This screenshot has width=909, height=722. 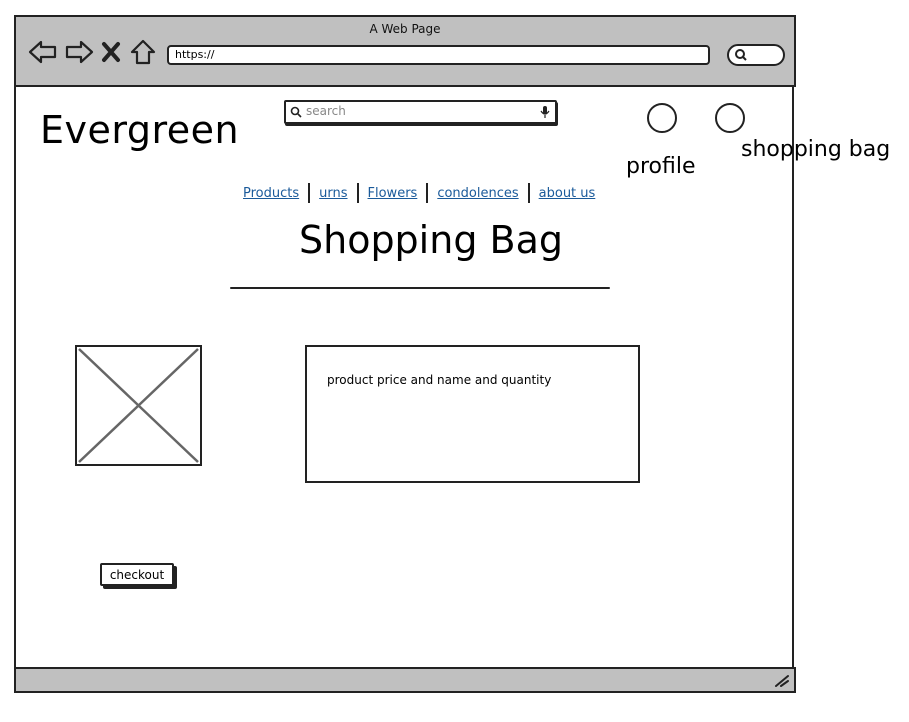 What do you see at coordinates (756, 55) in the screenshot?
I see `browser-search-button` at bounding box center [756, 55].